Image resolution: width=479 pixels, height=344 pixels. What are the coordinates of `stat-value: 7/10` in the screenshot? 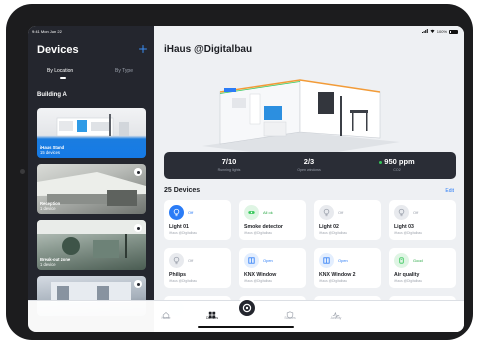 It's located at (229, 161).